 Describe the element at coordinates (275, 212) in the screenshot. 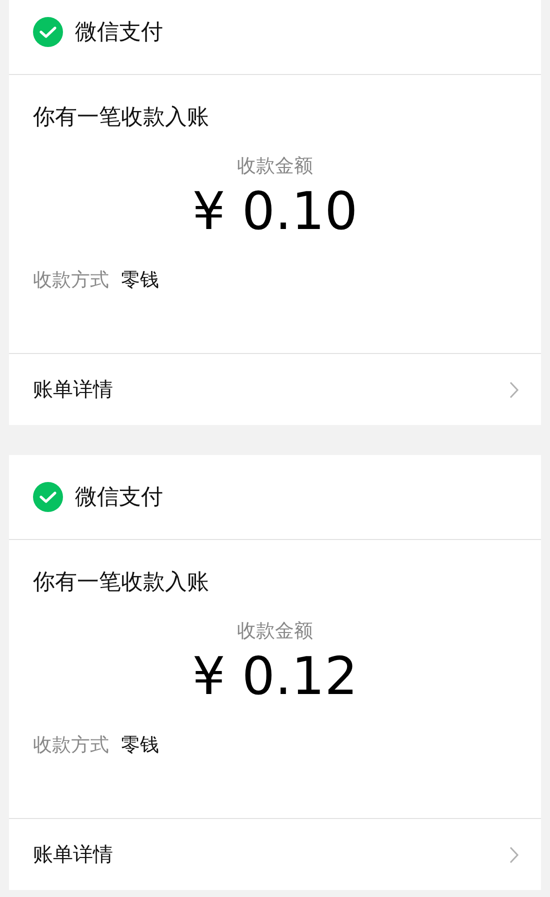

I see `amount-value: ¥ 0.10` at that location.